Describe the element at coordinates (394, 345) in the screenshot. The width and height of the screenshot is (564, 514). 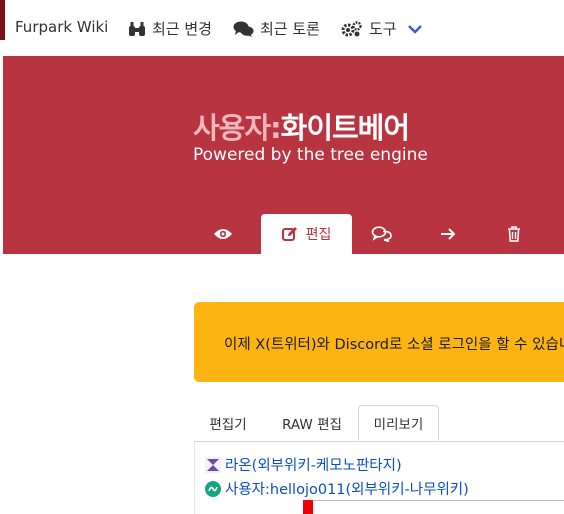
I see `notice-text: 이제 X(트위터)와 Discord로 소셜 로그인을 할 수 있습니` at that location.